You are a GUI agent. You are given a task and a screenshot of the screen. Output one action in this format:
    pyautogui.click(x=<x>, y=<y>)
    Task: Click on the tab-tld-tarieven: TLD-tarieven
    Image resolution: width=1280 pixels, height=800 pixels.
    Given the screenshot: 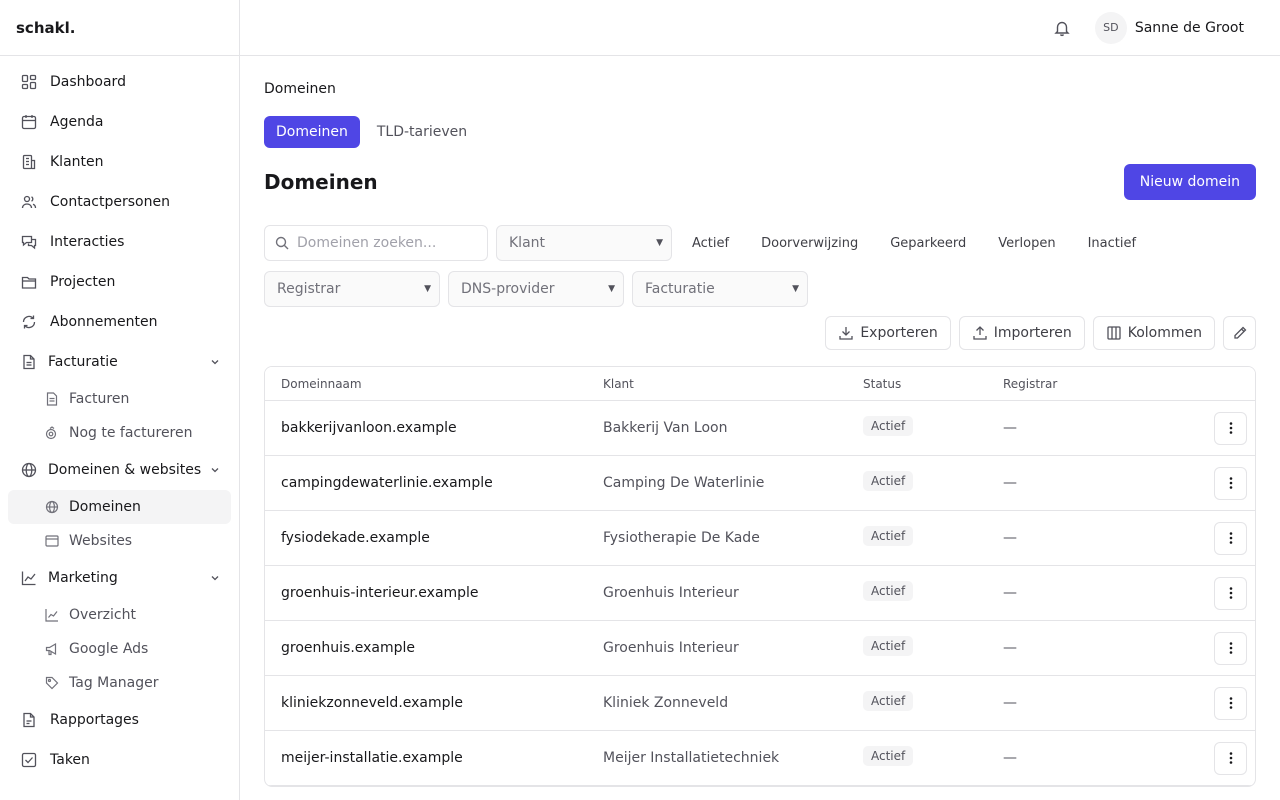 What is the action you would take?
    pyautogui.click(x=422, y=132)
    